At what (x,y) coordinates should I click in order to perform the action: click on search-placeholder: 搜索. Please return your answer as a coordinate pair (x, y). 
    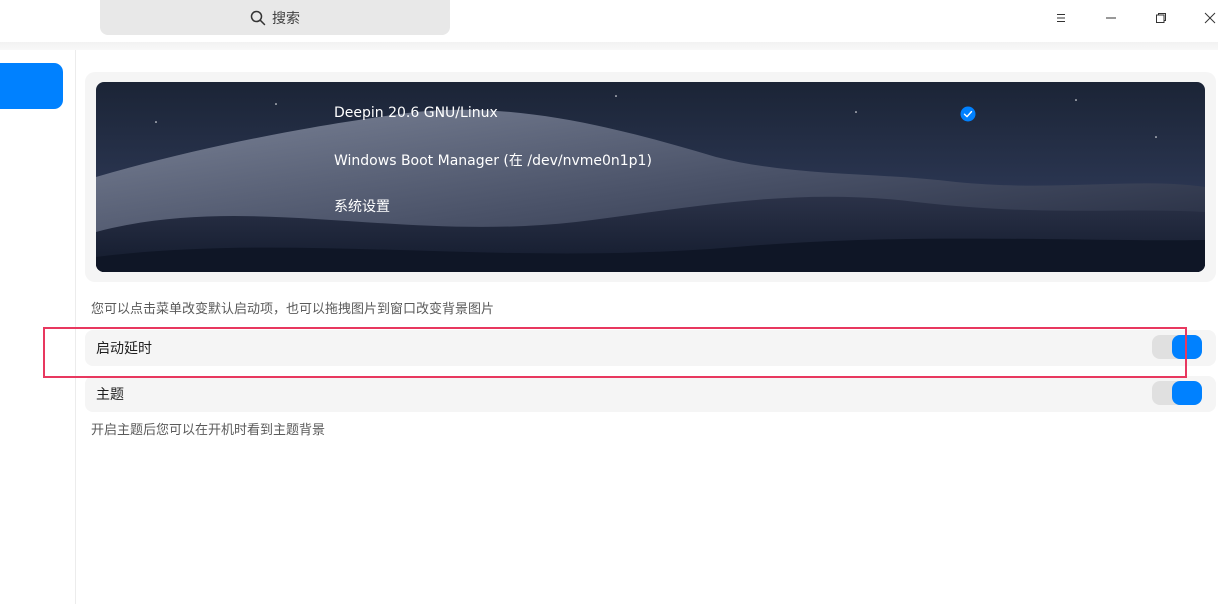
    Looking at the image, I should click on (286, 18).